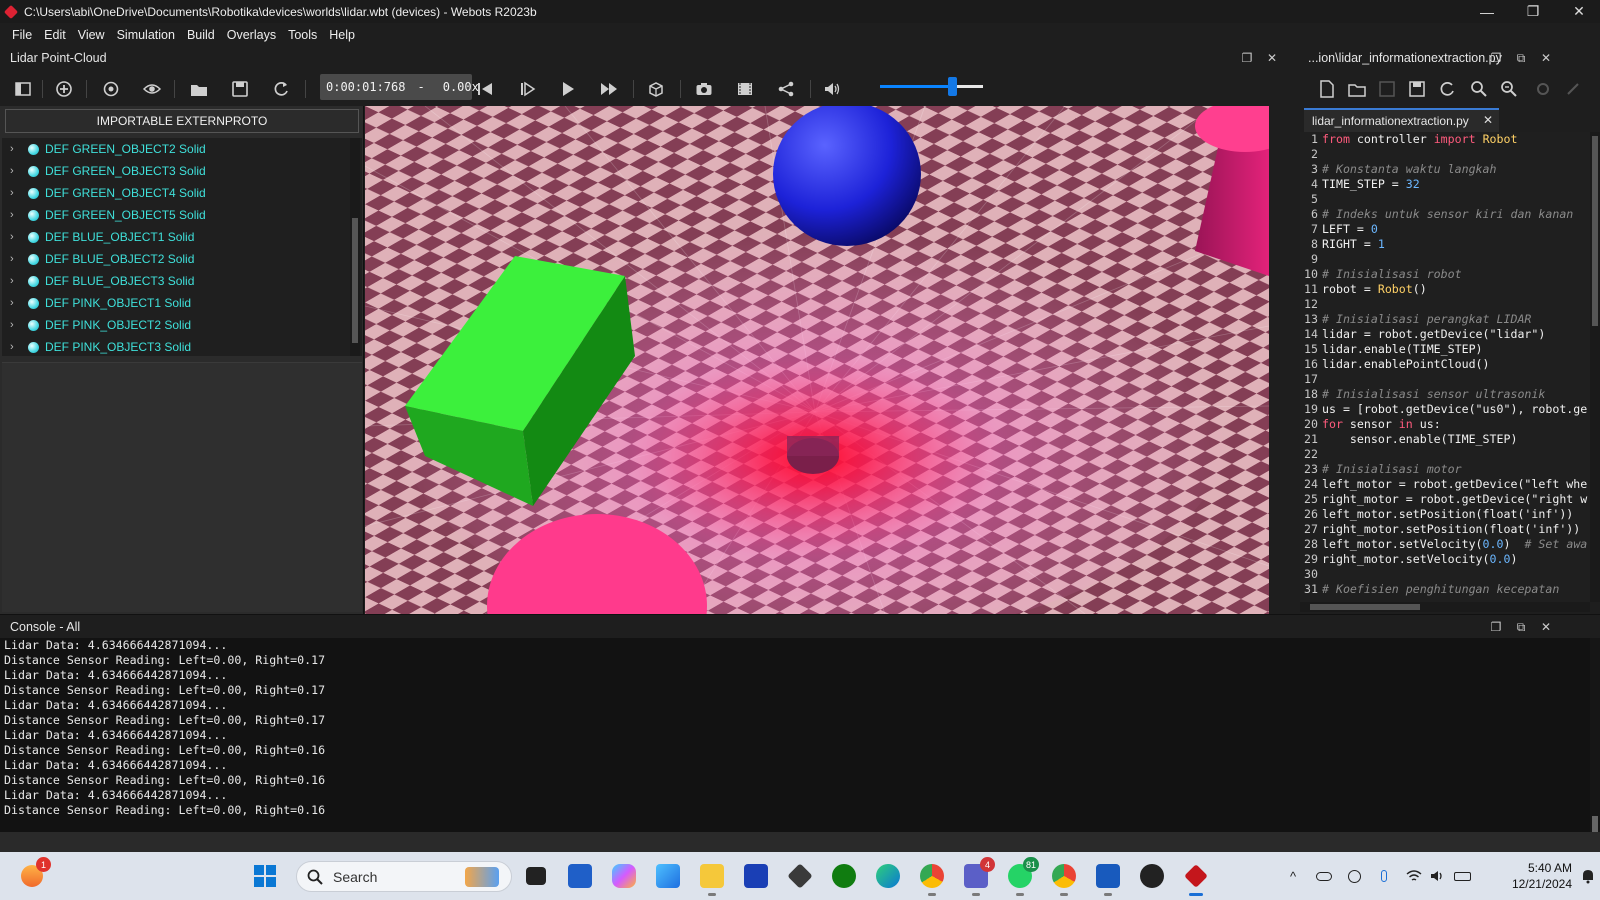 This screenshot has width=1600, height=900. I want to click on reload-world-icon, so click(281, 89).